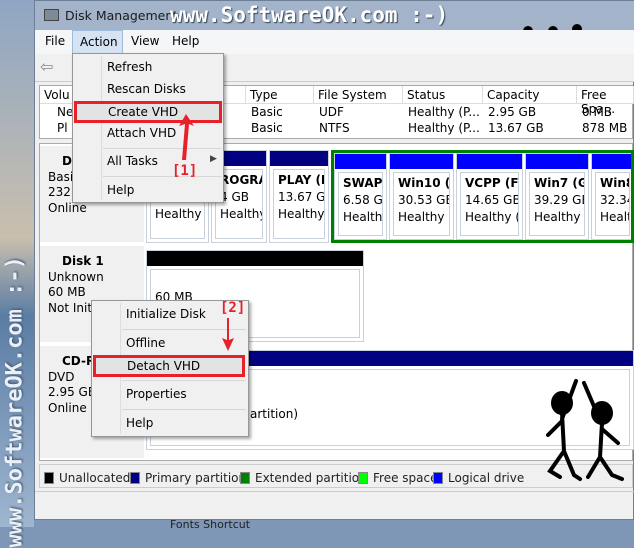 The width and height of the screenshot is (634, 548). What do you see at coordinates (170, 395) in the screenshot?
I see `menu-item-properties: Properties` at bounding box center [170, 395].